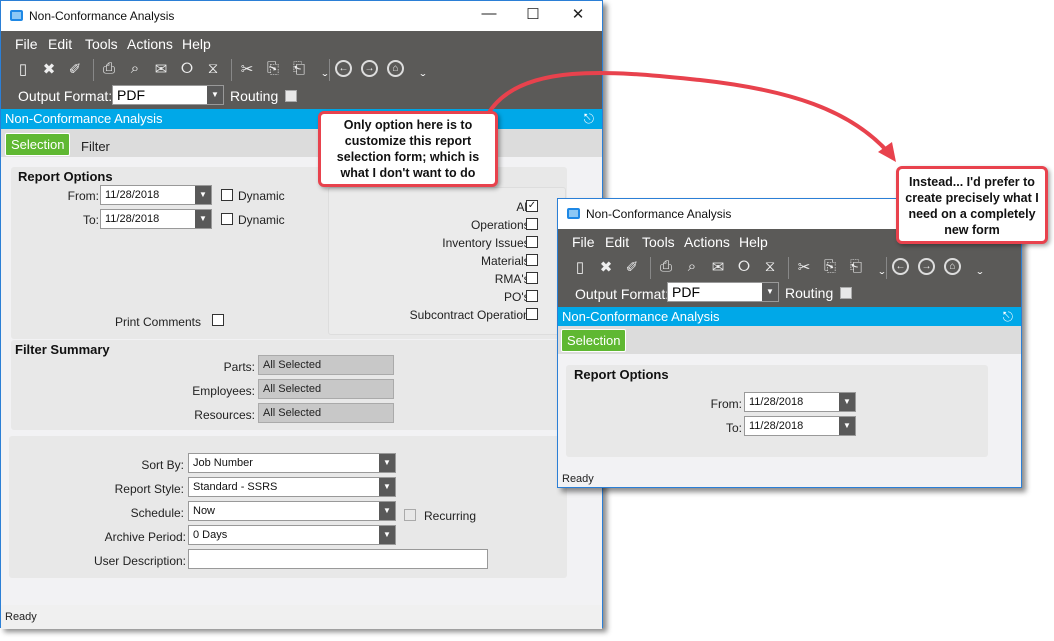 The image size is (1054, 641). I want to click on arrow-path, so click(688, 112).